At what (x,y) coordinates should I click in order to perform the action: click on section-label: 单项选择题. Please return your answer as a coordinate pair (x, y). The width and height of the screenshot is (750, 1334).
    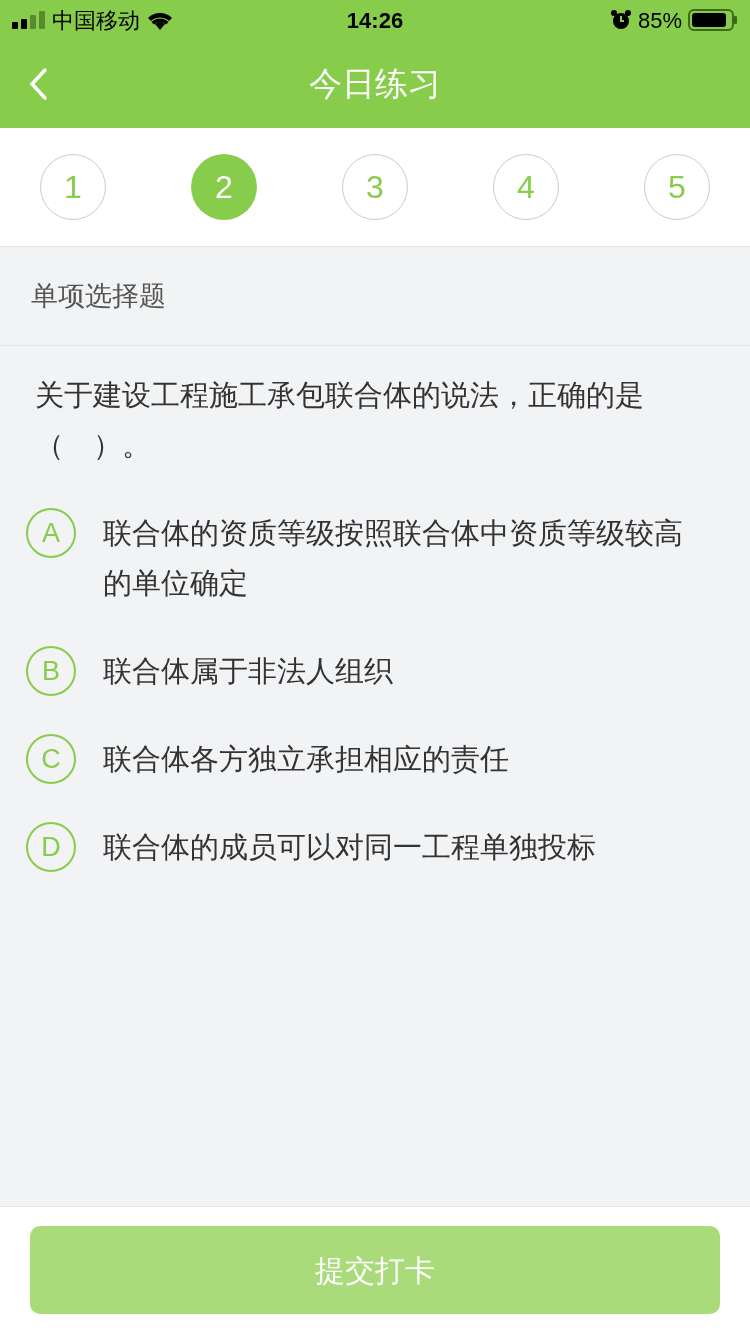
    Looking at the image, I should click on (98, 296).